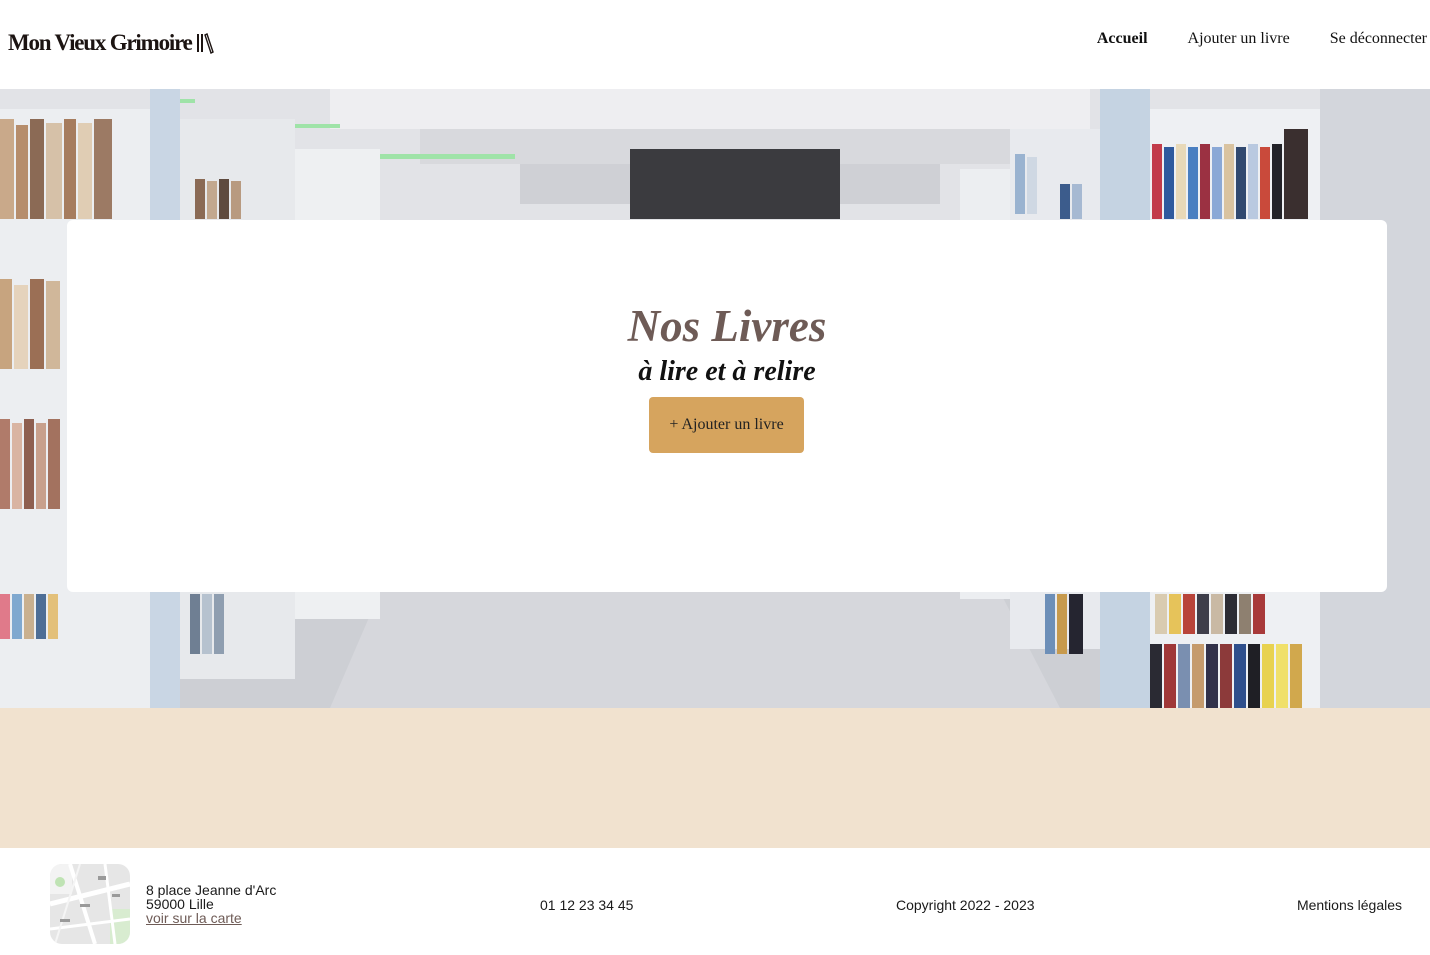 The height and width of the screenshot is (955, 1430). I want to click on logo-text: Mon Vieux Grimoire, so click(100, 42).